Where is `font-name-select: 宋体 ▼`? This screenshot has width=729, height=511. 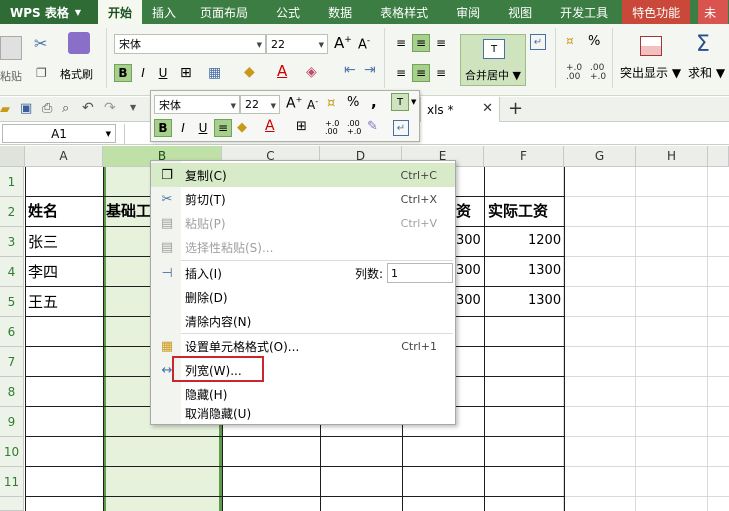
font-name-select: 宋体 ▼ is located at coordinates (190, 44).